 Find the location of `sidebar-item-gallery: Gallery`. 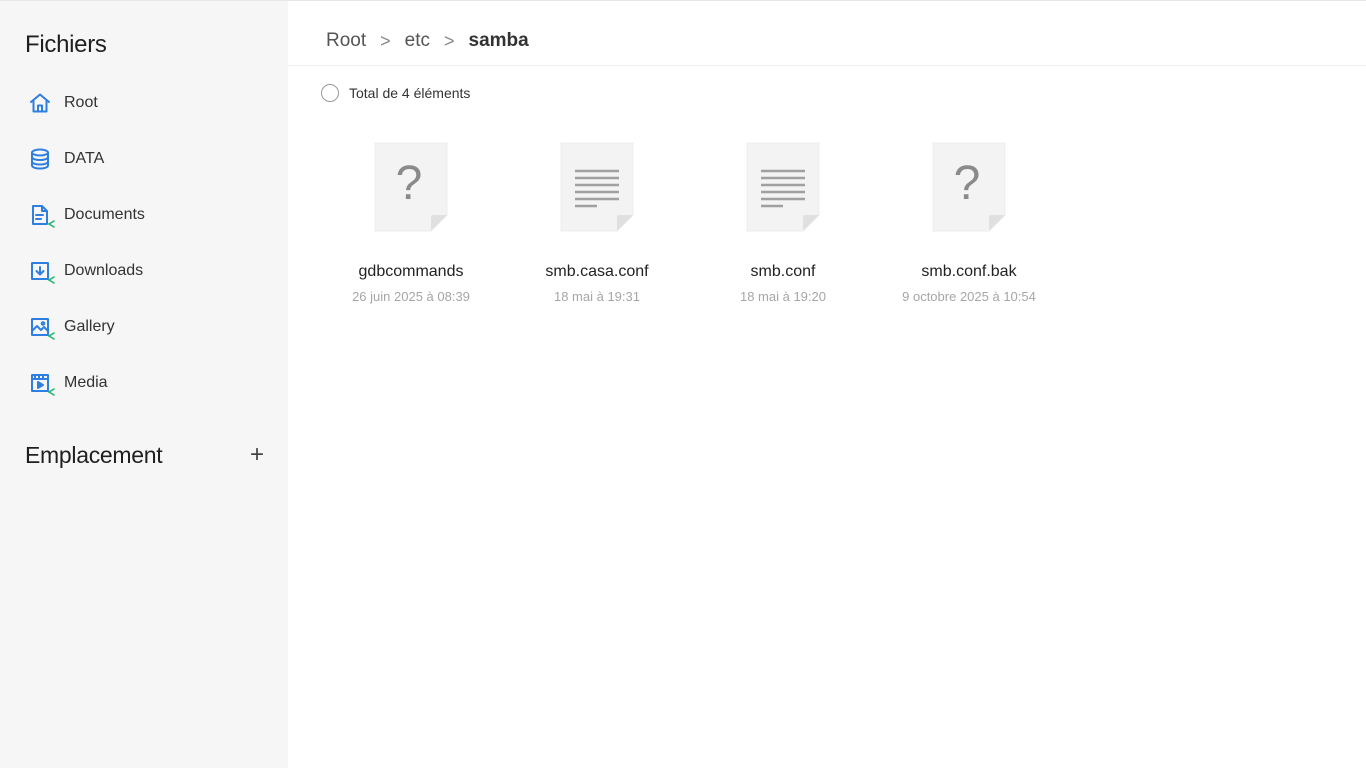

sidebar-item-gallery: Gallery is located at coordinates (144, 327).